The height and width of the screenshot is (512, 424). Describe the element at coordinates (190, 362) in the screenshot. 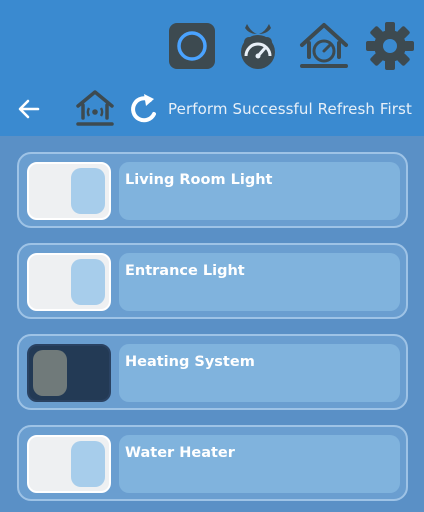

I see `device-label: Heating System` at that location.